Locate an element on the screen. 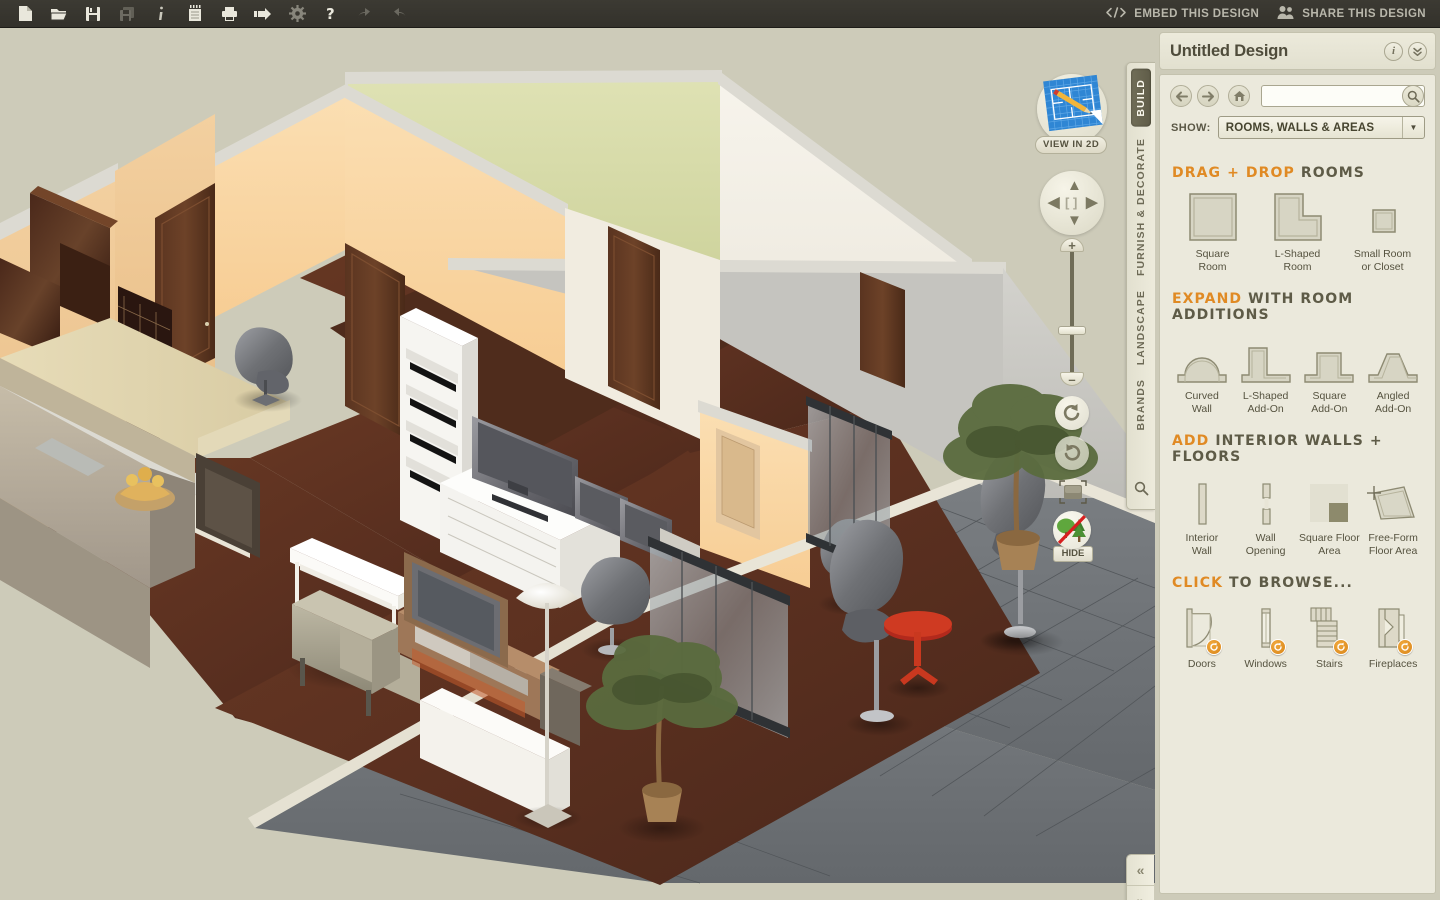 This screenshot has height=900, width=1440. tab-search-button is located at coordinates (1141, 491).